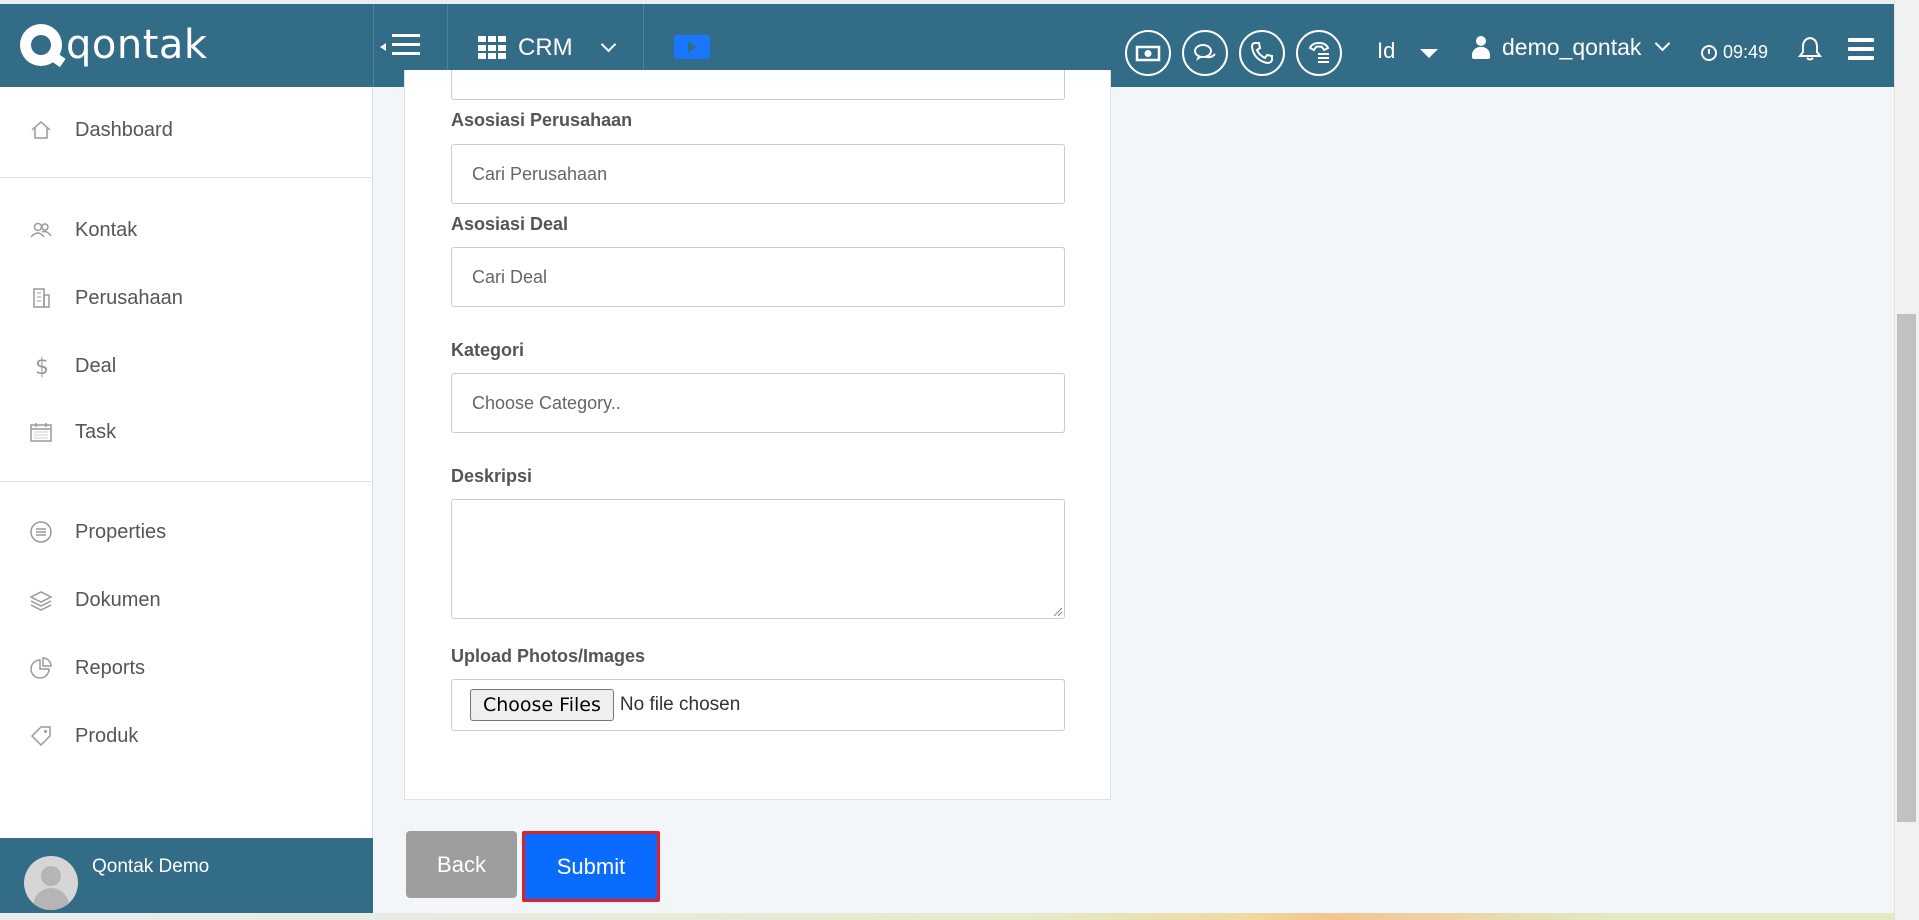 Image resolution: width=1919 pixels, height=920 pixels. Describe the element at coordinates (129, 297) in the screenshot. I see `sidebar-item-label: Perusahaan` at that location.